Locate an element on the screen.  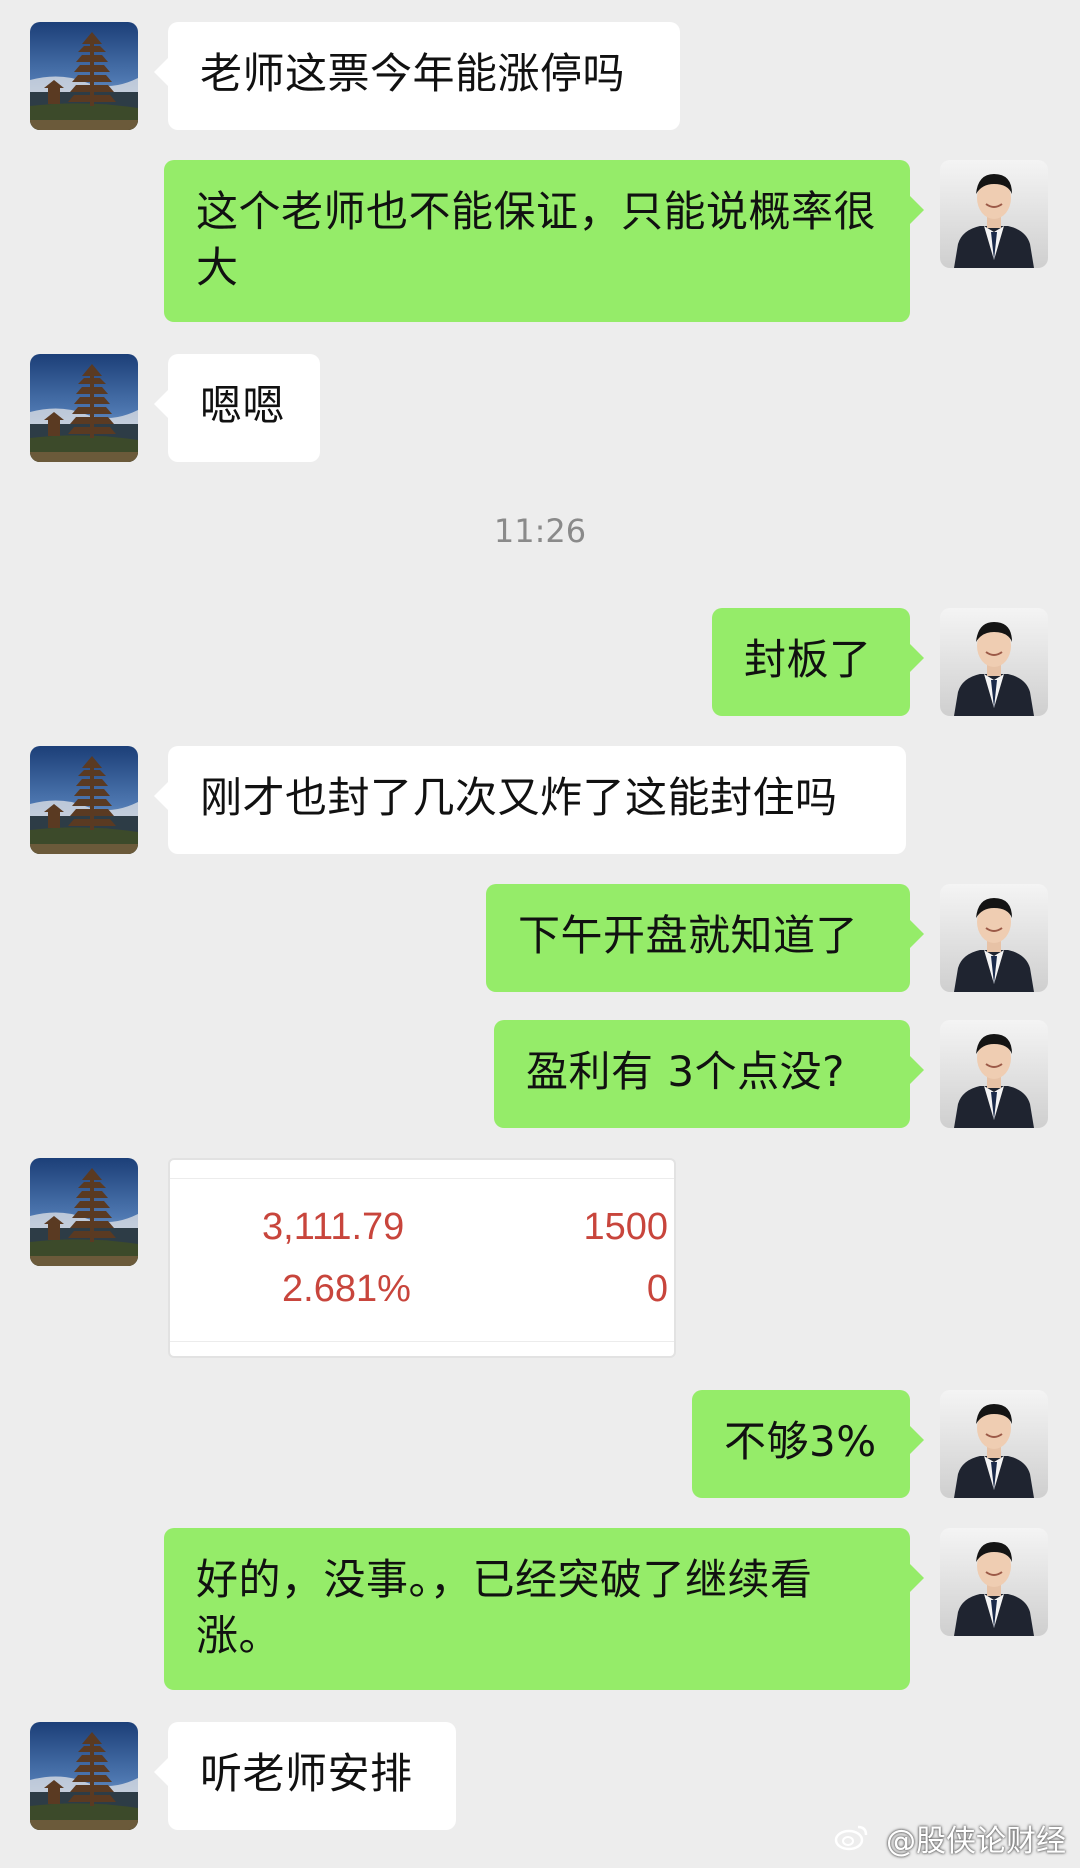
screenshot-image-message: 3,111.79 1500 2.681% 0 is located at coordinates (422, 1258).